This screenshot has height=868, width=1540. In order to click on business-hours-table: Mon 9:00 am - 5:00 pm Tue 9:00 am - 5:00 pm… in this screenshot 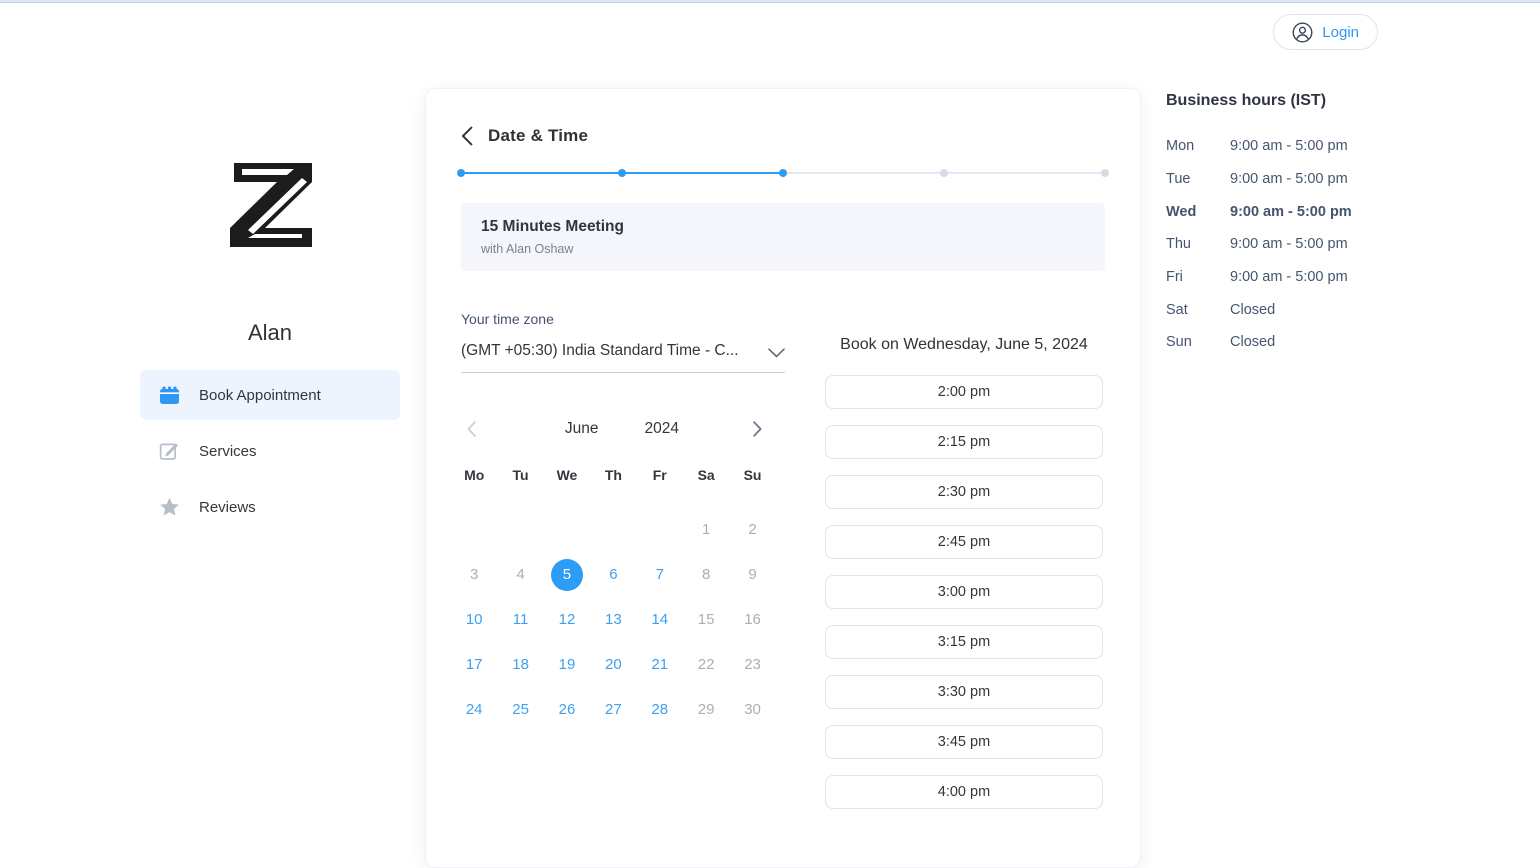, I will do `click(1331, 244)`.